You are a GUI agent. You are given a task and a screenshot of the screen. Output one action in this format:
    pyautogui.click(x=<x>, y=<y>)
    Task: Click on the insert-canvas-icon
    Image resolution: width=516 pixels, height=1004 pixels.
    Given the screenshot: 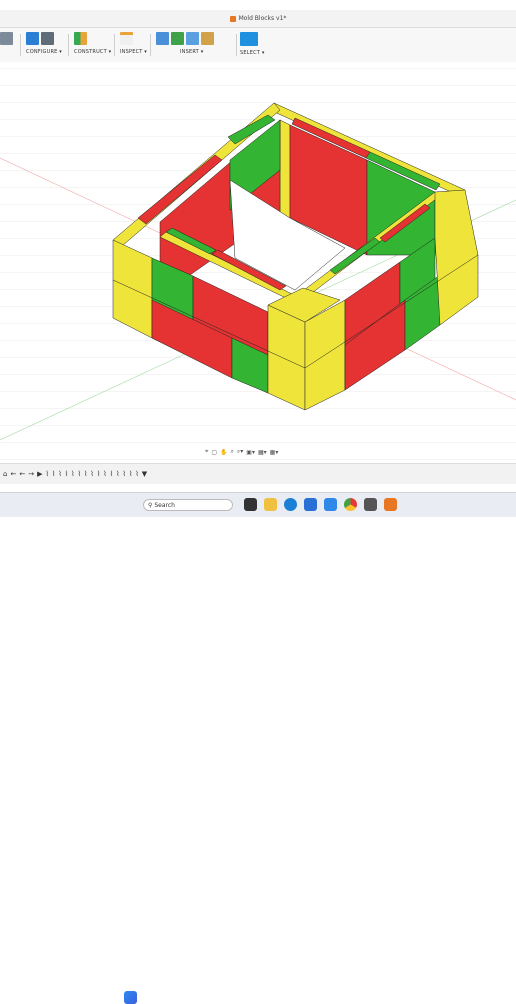 What is the action you would take?
    pyautogui.click(x=192, y=38)
    